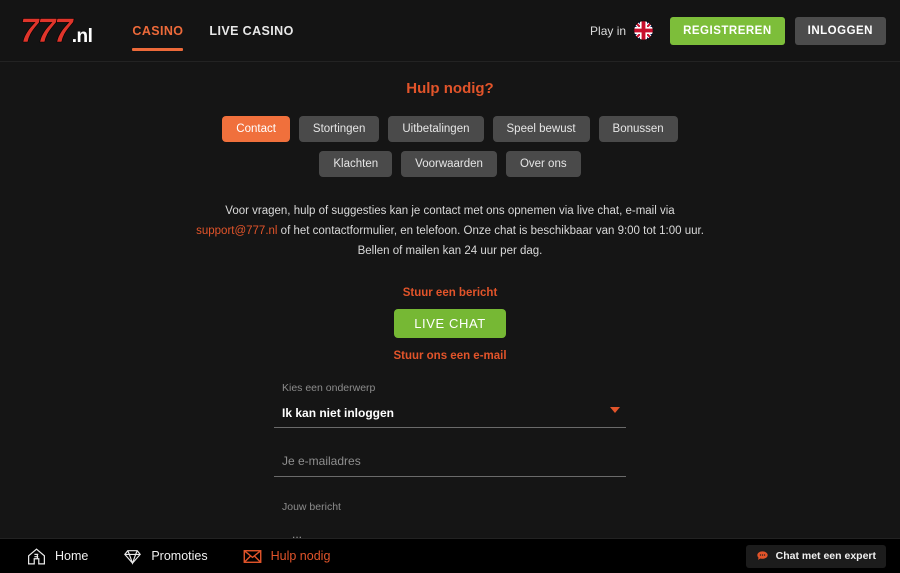  I want to click on live-chat-button: LIVE CHAT, so click(450, 324).